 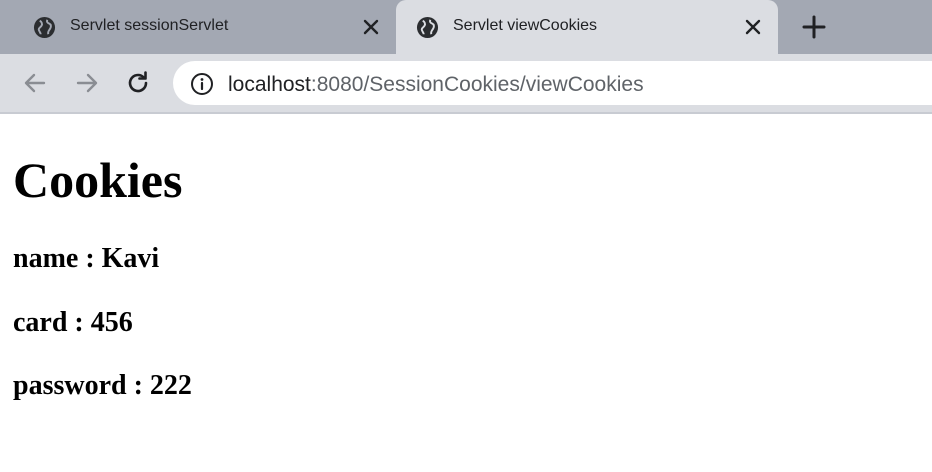 I want to click on plus-icon, so click(x=814, y=27).